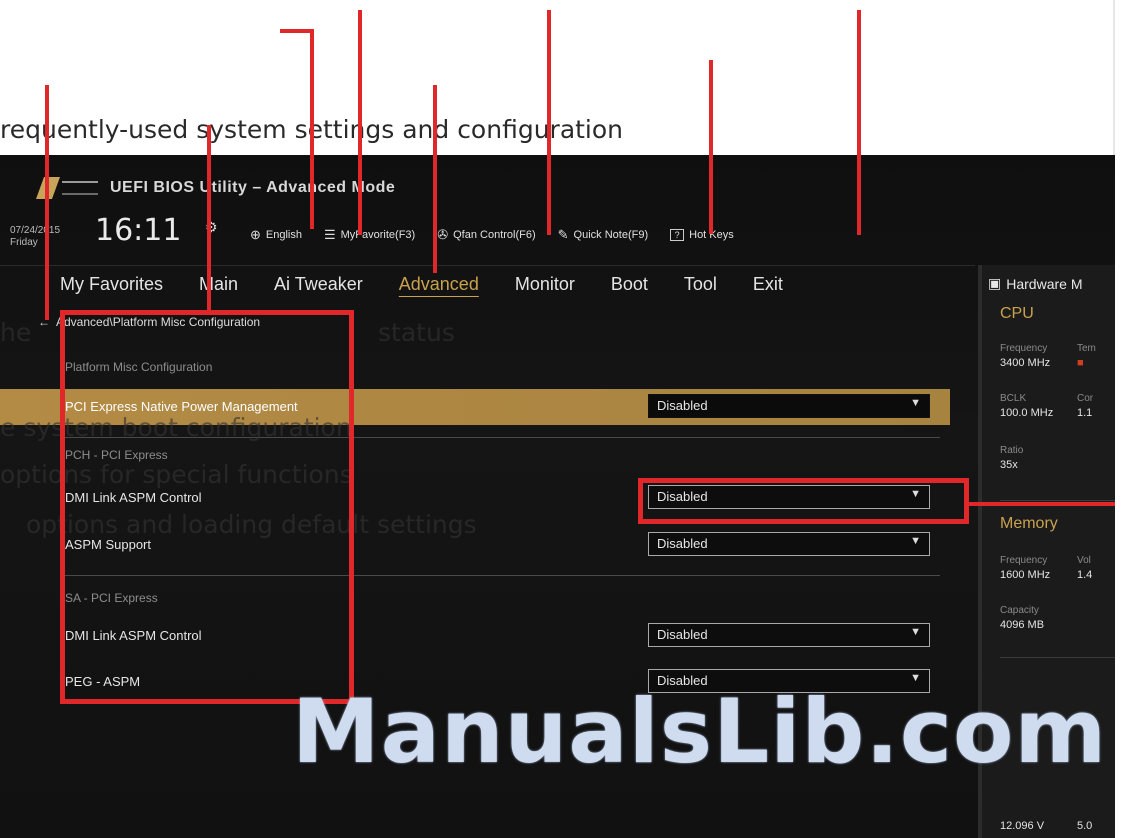 The width and height of the screenshot is (1125, 838). I want to click on myfavorite-button: ☰ MyFavorite(F3), so click(369, 235).